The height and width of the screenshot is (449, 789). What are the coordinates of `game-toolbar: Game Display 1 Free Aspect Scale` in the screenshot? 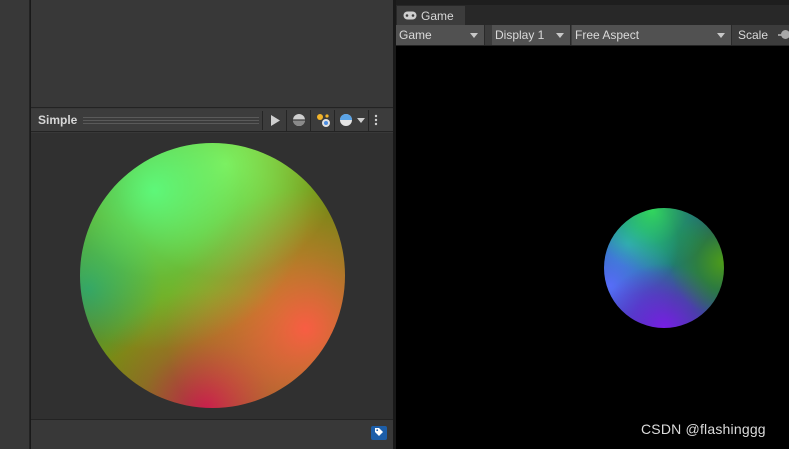 It's located at (592, 35).